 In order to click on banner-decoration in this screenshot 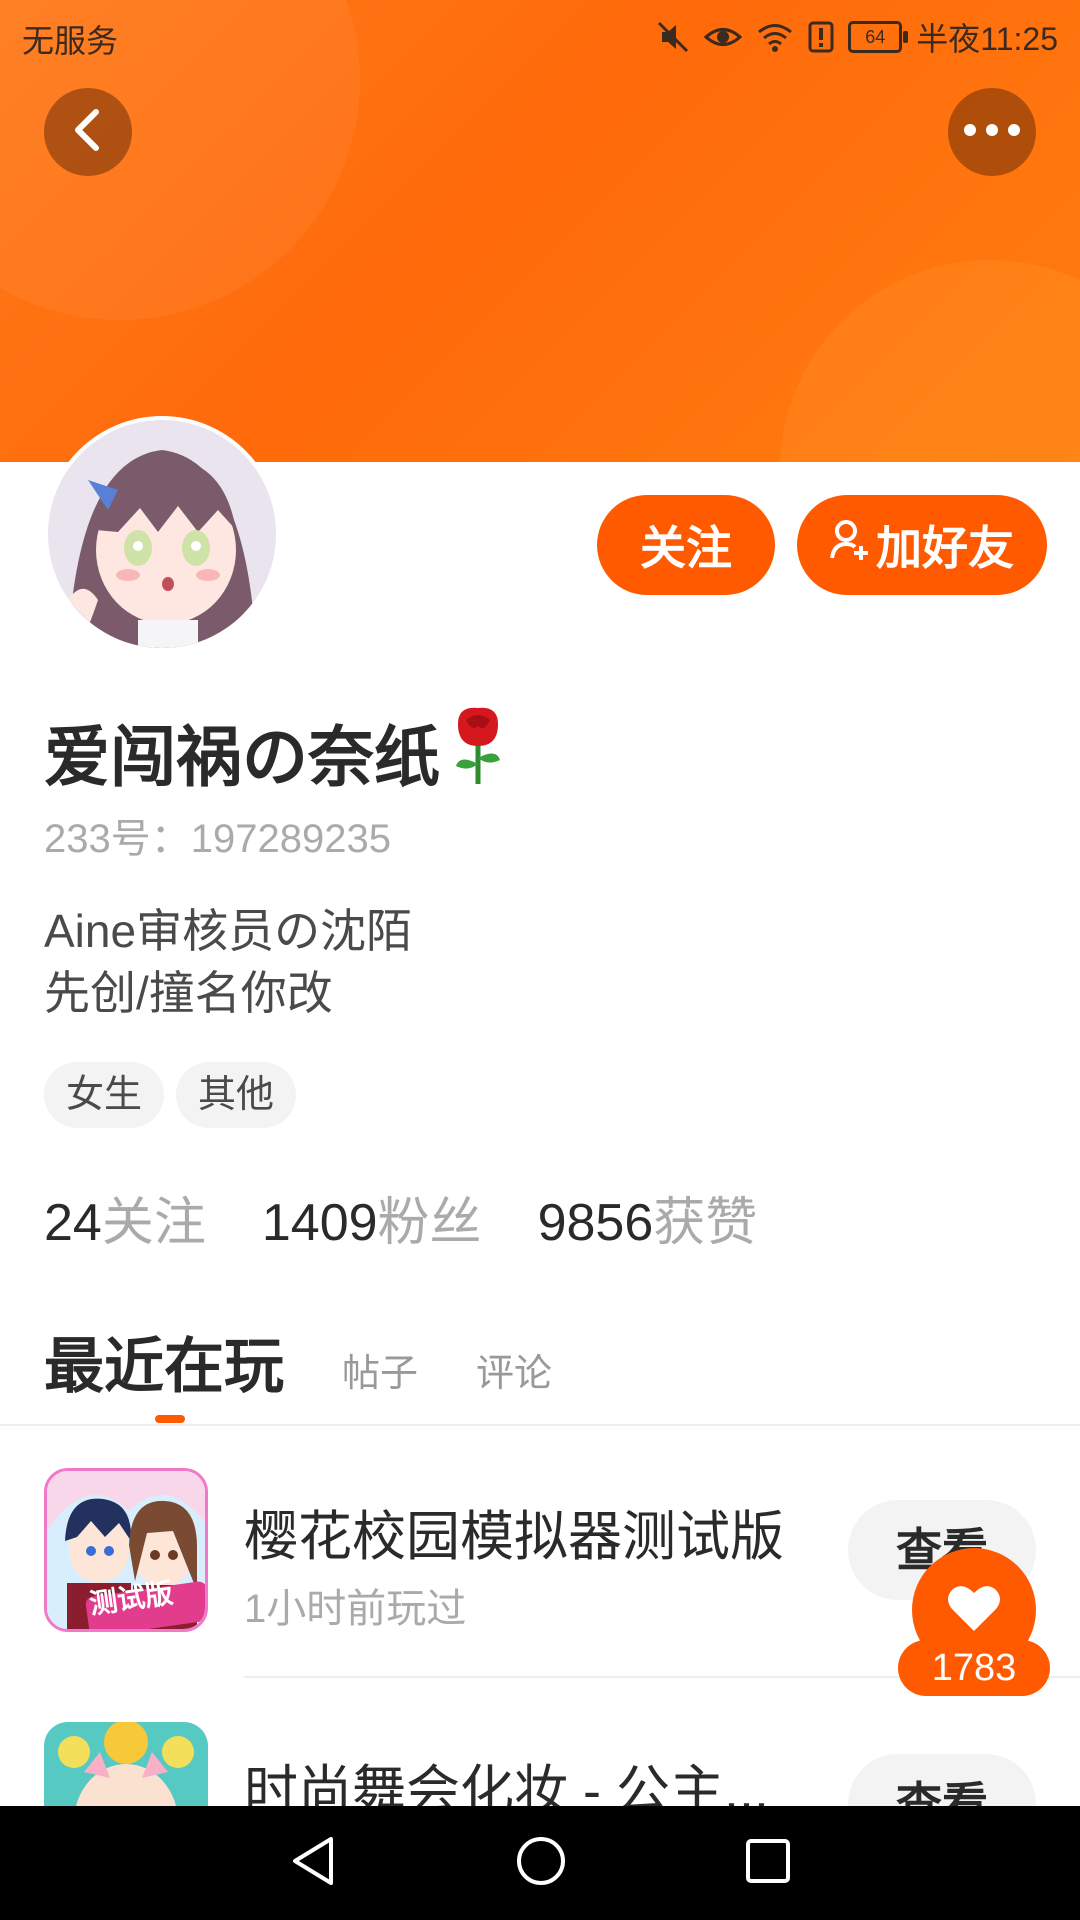, I will do `click(930, 361)`.